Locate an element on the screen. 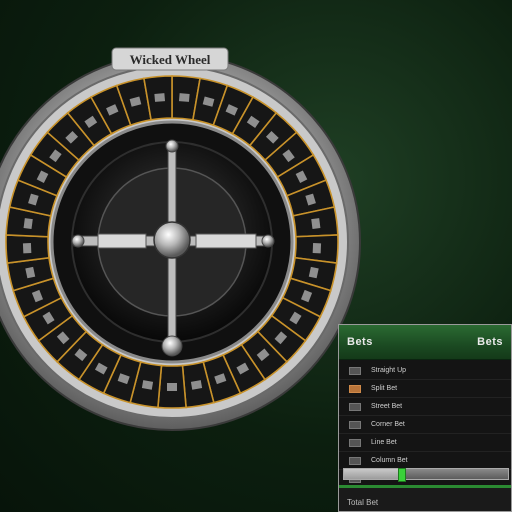 The width and height of the screenshot is (512, 512). wheel-title: Wicked Wheel is located at coordinates (170, 59).